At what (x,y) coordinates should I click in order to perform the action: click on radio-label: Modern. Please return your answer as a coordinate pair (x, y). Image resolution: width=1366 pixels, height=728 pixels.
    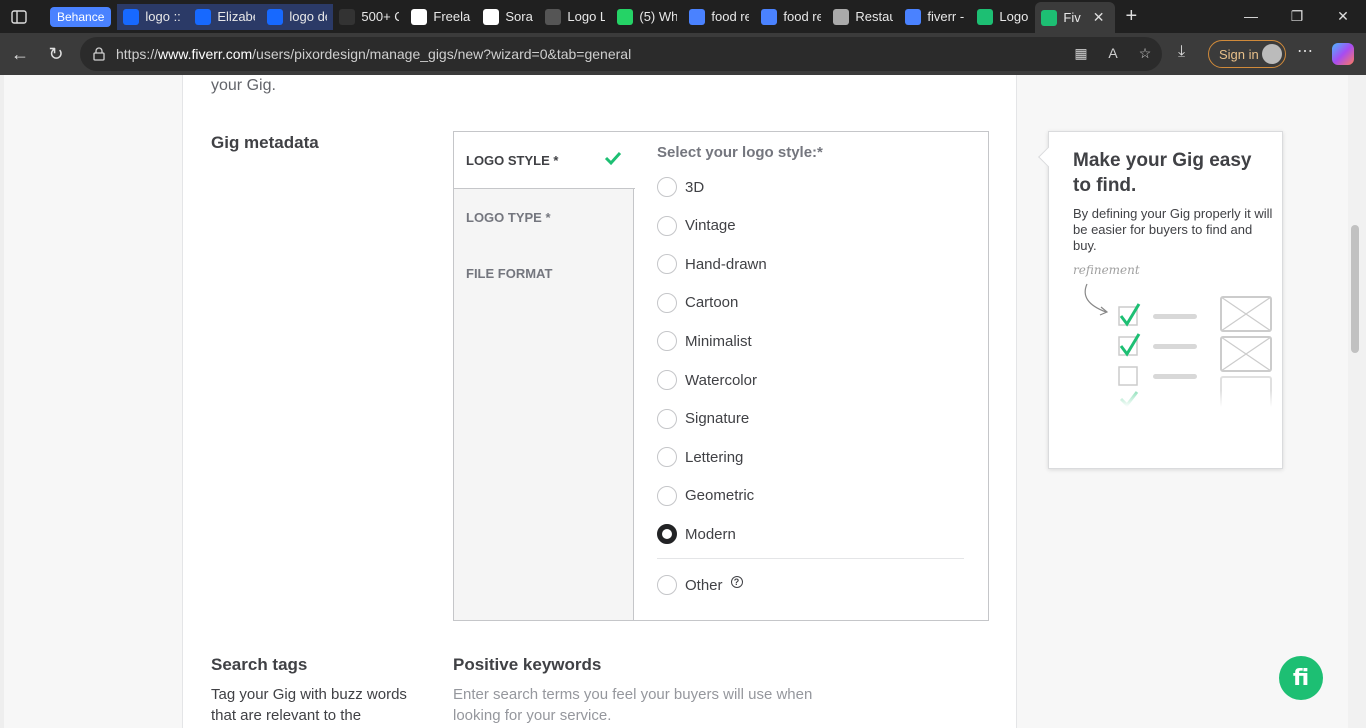
    Looking at the image, I should click on (710, 534).